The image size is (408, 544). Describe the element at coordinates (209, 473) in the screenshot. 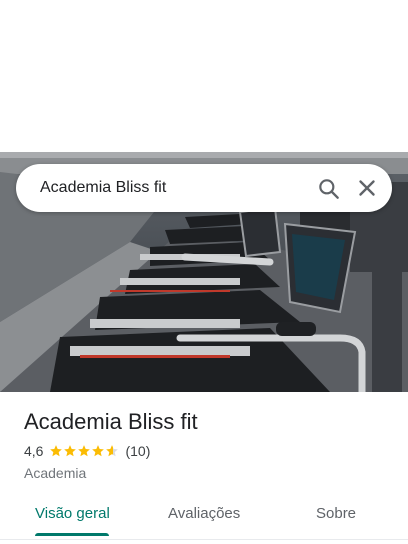

I see `place-category: Academia` at that location.